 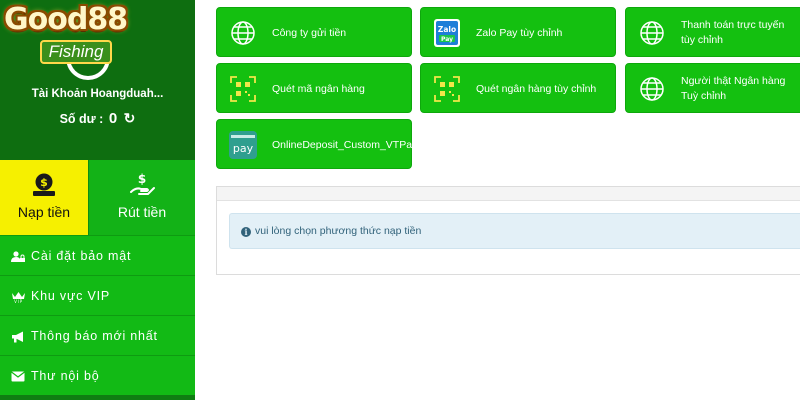 What do you see at coordinates (81, 119) in the screenshot?
I see `balance-label: Số dư :` at bounding box center [81, 119].